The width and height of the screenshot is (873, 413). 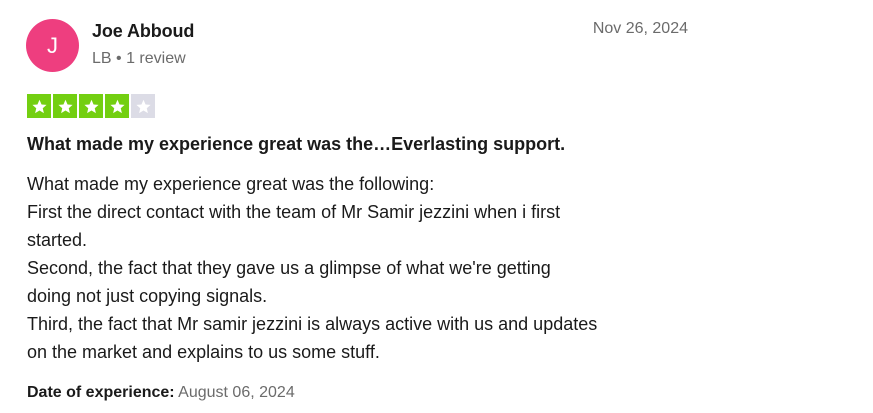 I want to click on date-of-experience: Date of experience: August 06, 2024, so click(x=161, y=393).